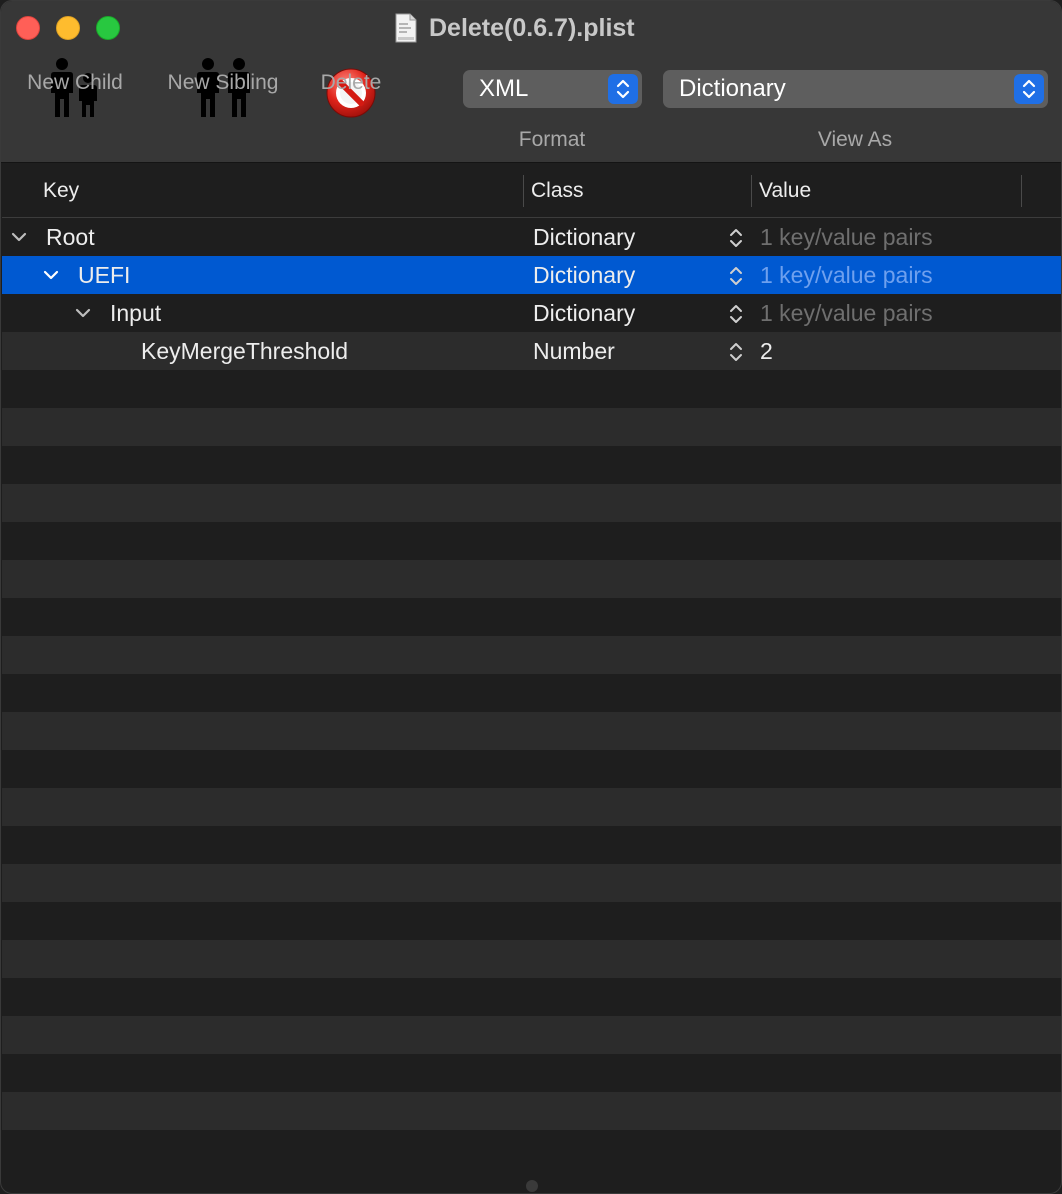 This screenshot has width=1062, height=1194. What do you see at coordinates (552, 139) in the screenshot?
I see `format-label: Format` at bounding box center [552, 139].